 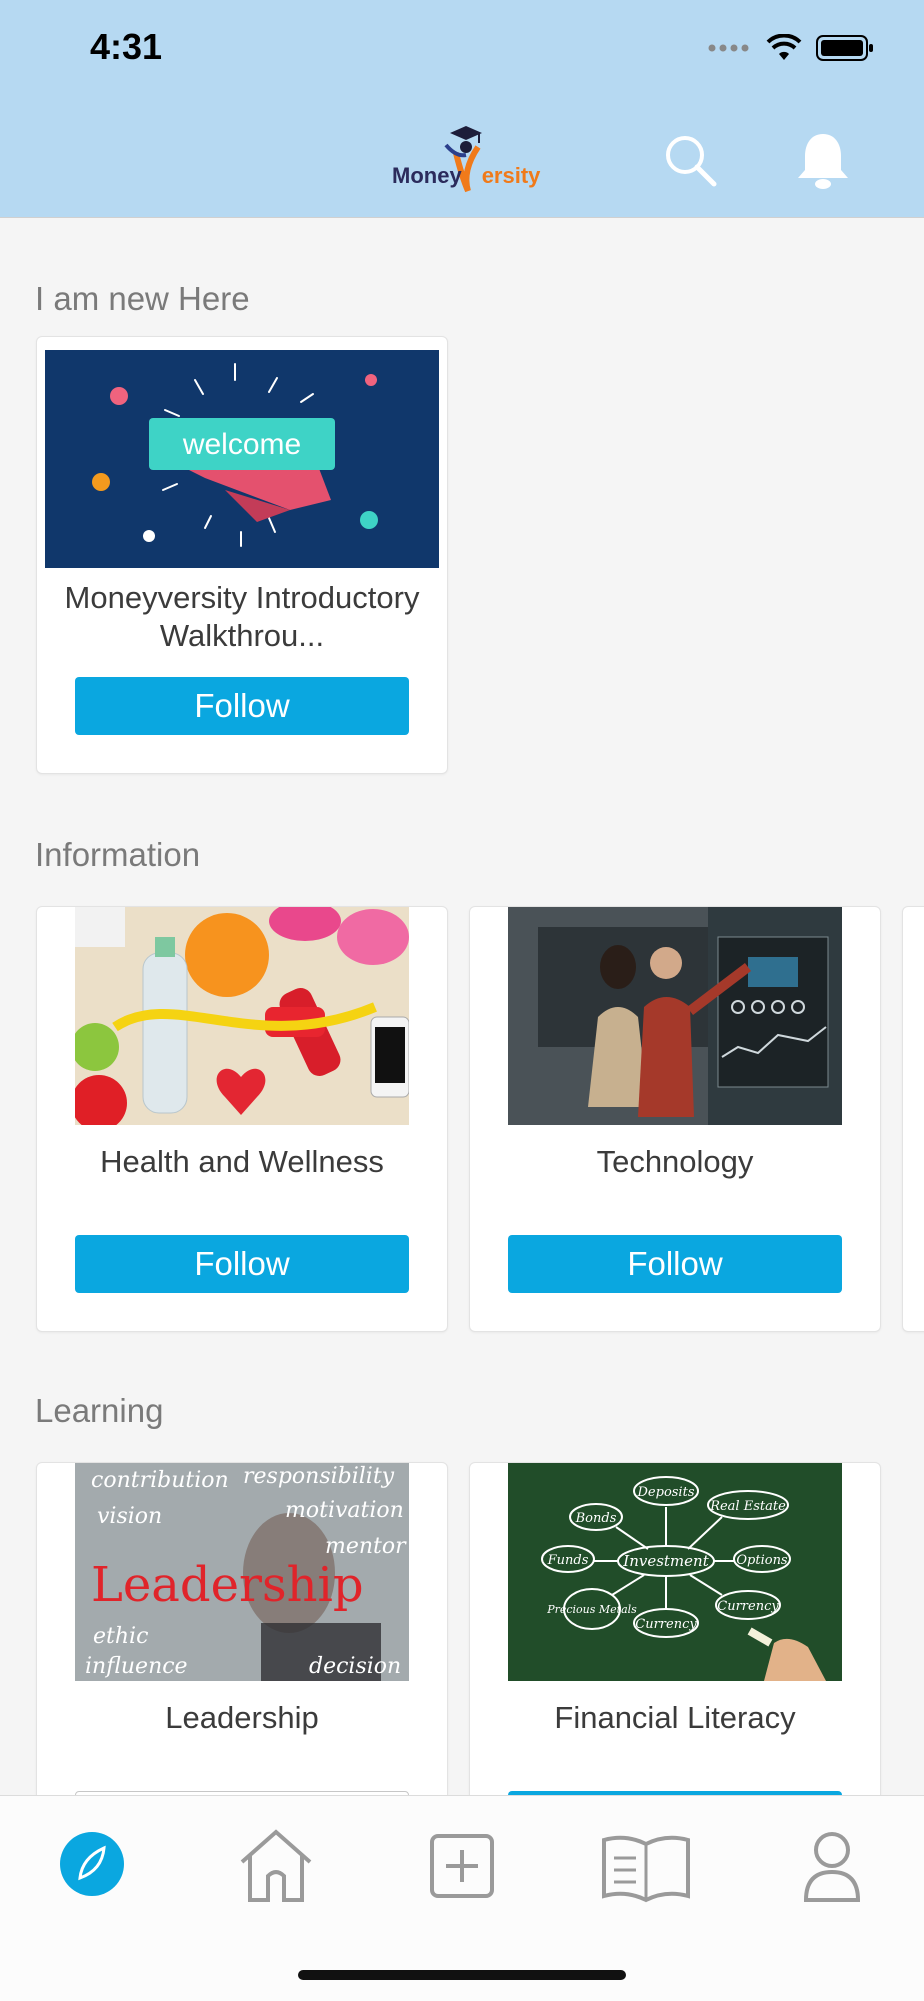 What do you see at coordinates (241, 444) in the screenshot?
I see `welcome-image-text: welcome` at bounding box center [241, 444].